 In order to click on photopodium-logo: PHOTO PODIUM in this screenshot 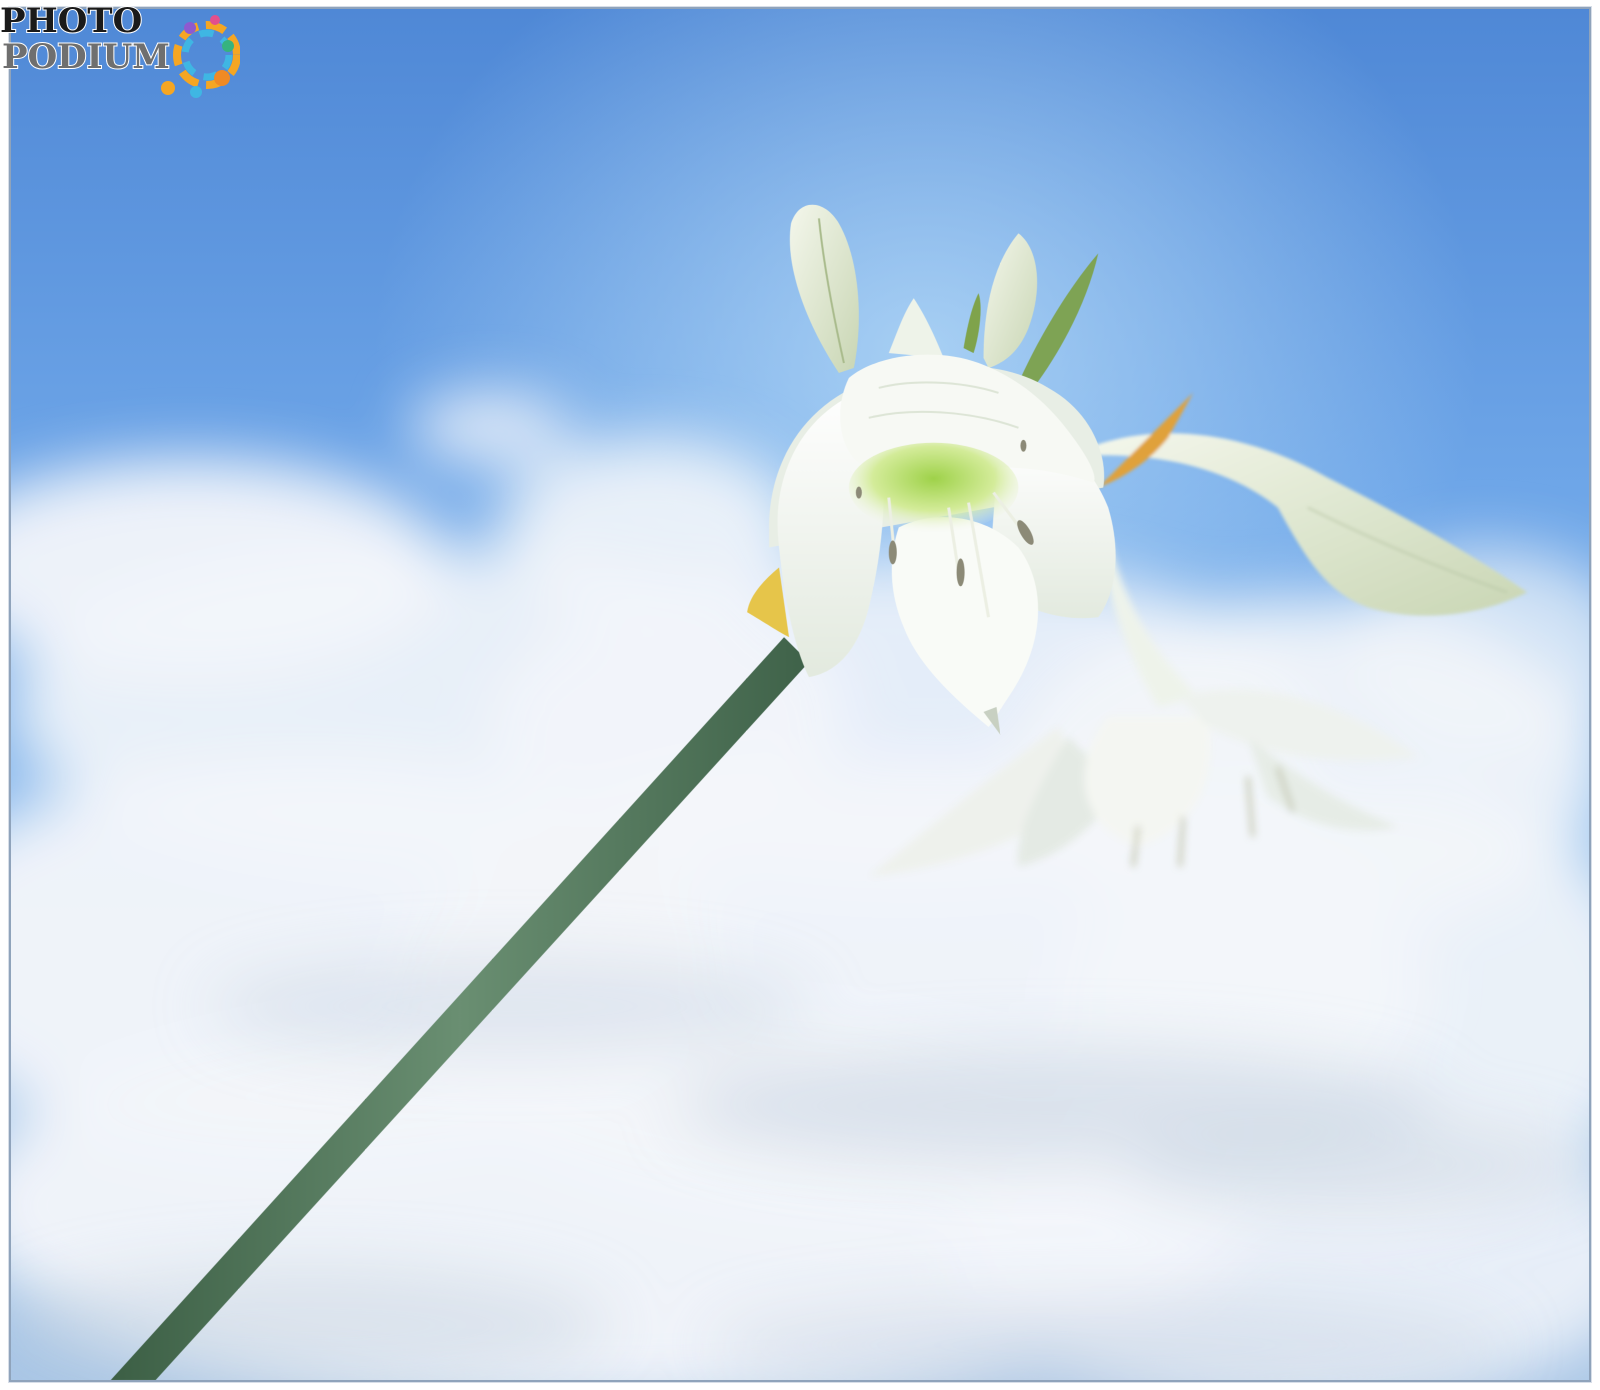, I will do `click(120, 52)`.